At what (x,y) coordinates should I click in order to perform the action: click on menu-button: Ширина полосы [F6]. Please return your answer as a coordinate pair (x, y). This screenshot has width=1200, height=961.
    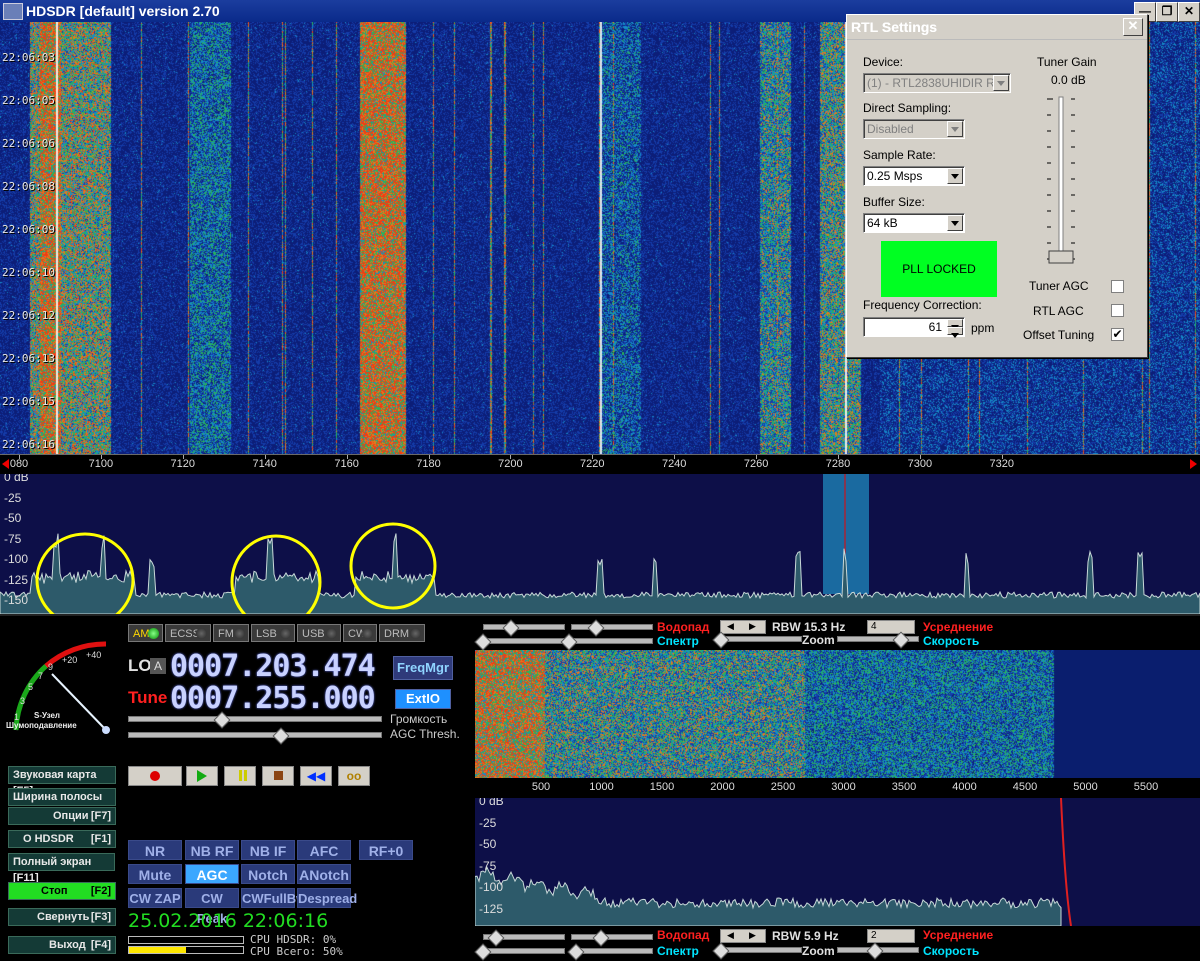
    Looking at the image, I should click on (62, 803).